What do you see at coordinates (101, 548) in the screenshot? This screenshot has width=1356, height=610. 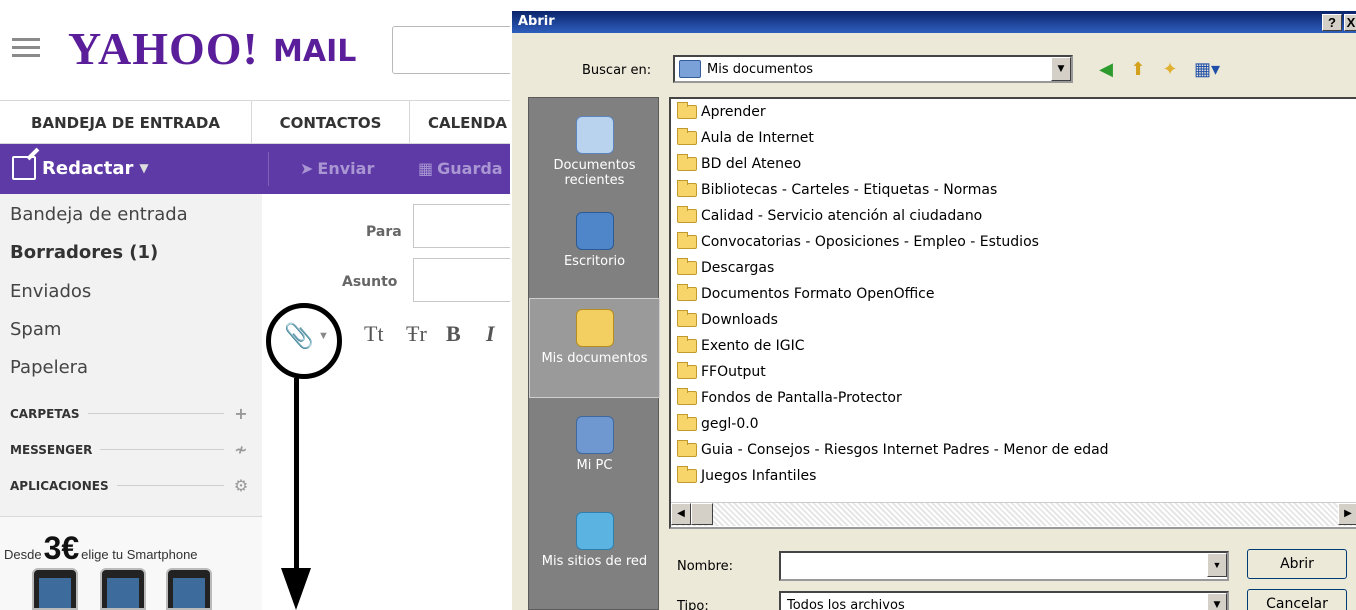 I see `ad-text: Desde 3€ elige tu Smartphone` at bounding box center [101, 548].